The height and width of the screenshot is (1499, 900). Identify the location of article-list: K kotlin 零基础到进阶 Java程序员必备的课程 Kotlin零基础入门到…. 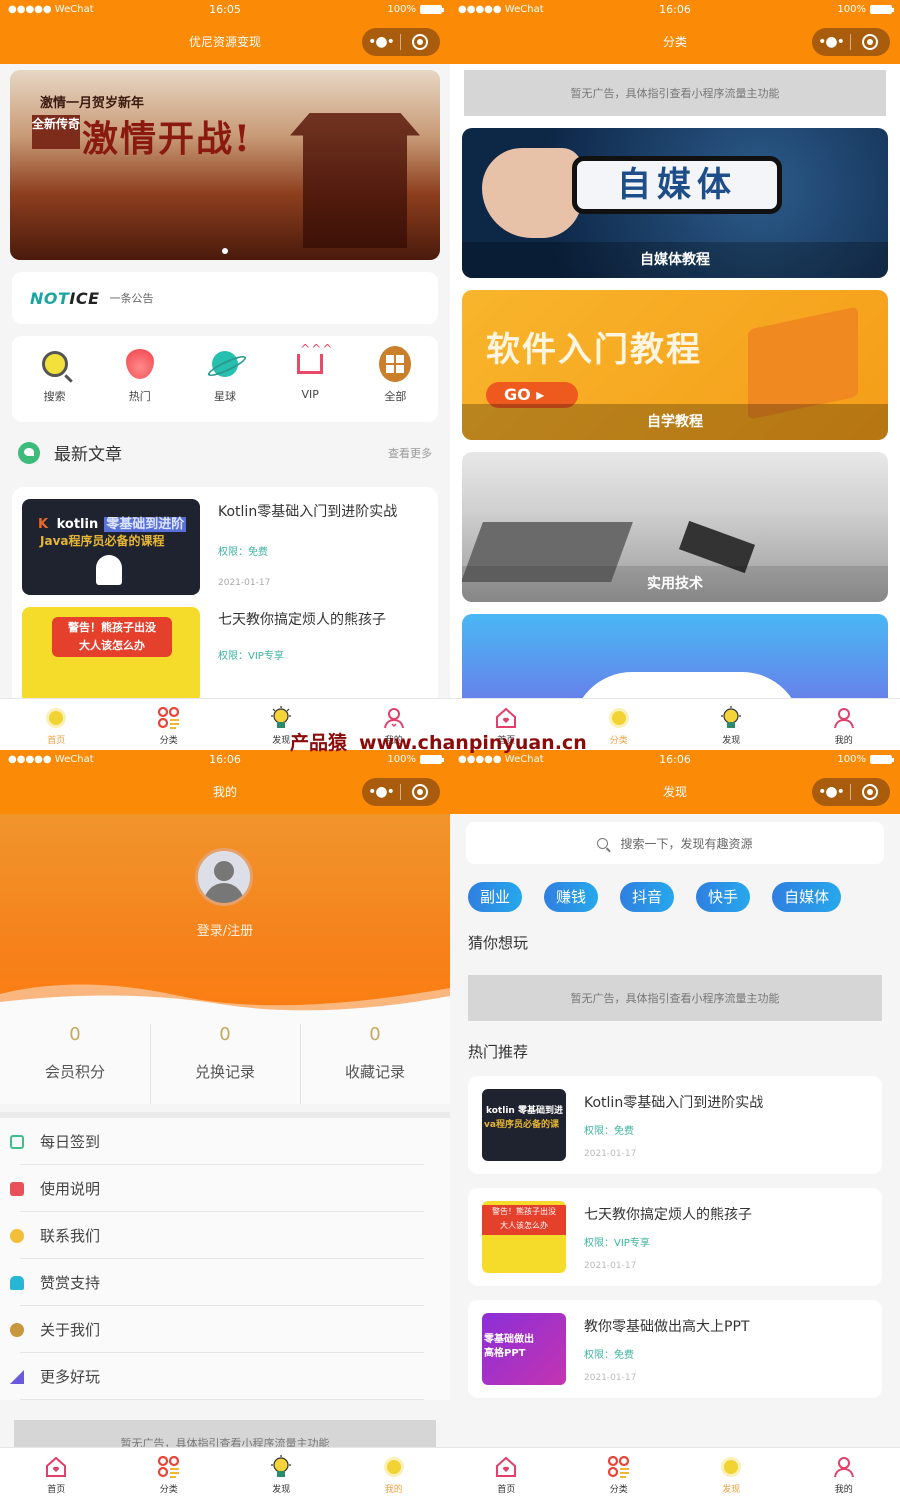
(225, 597).